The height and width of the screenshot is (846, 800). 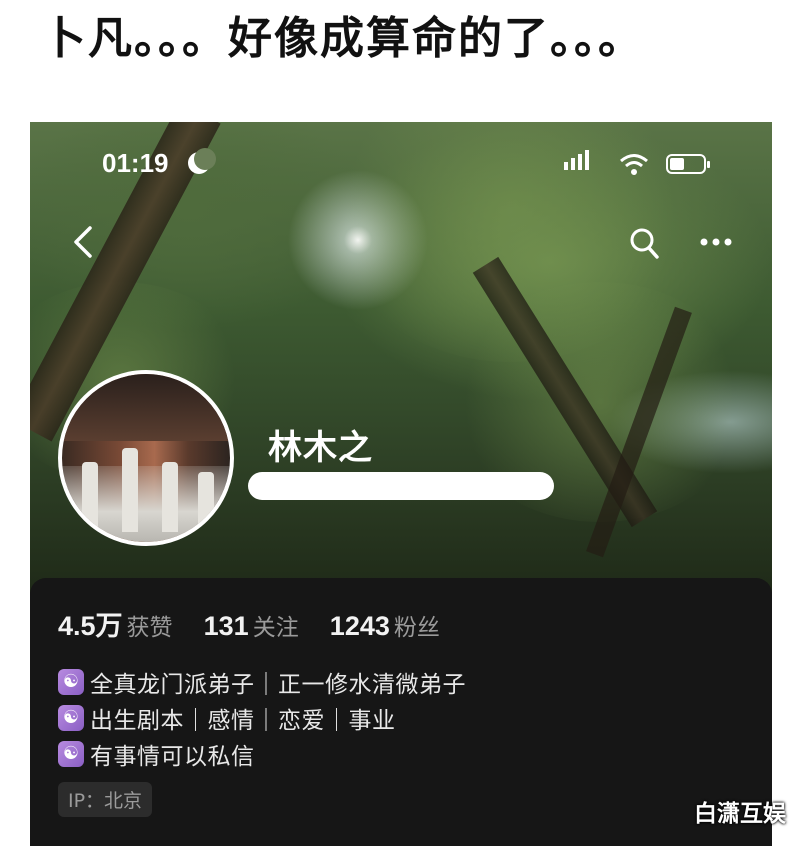 I want to click on redaction-bar, so click(x=401, y=486).